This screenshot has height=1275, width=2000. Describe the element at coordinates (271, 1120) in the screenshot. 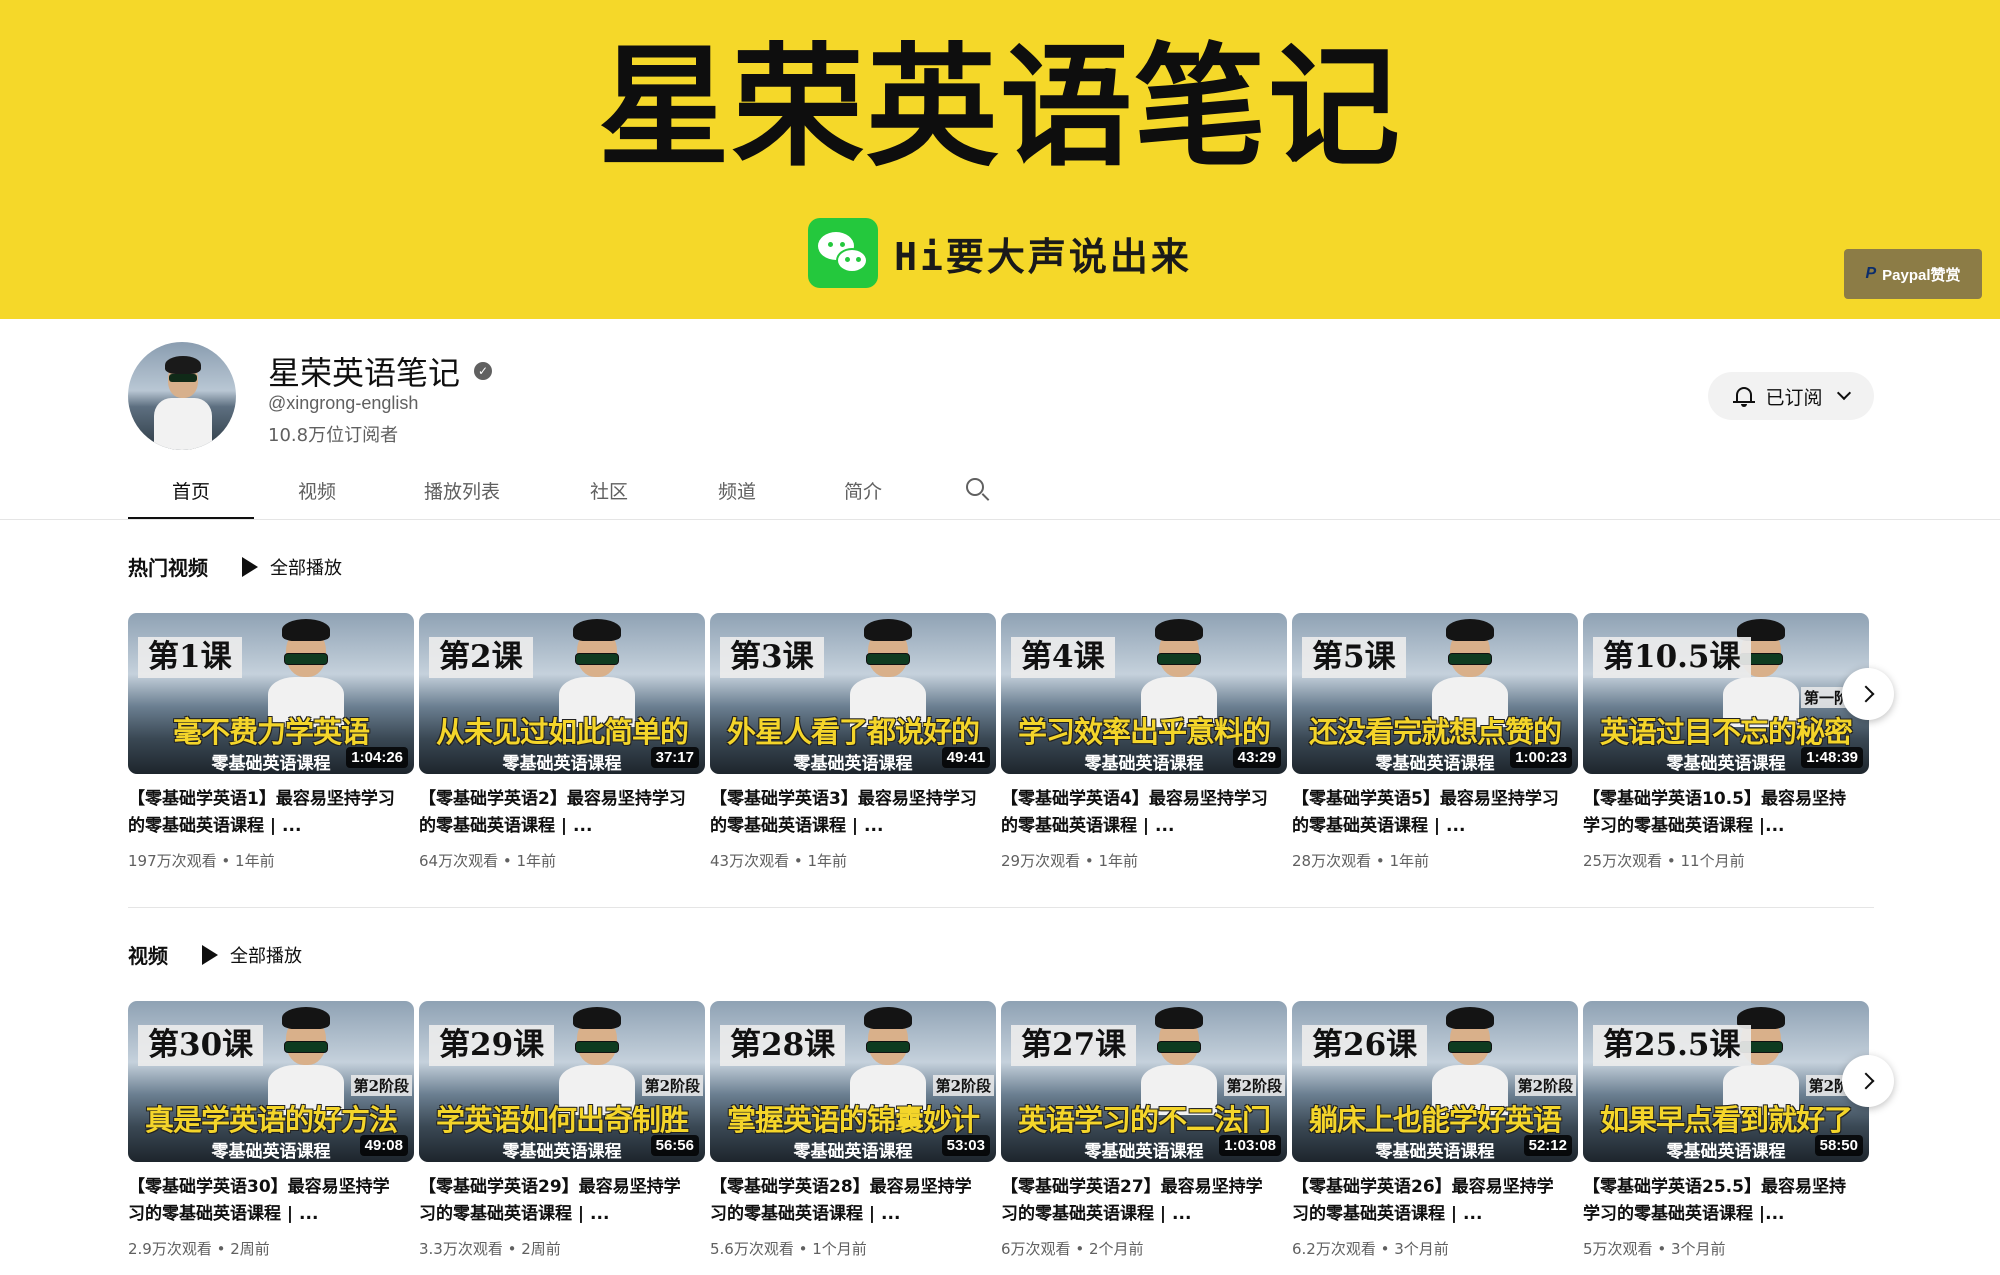

I see `thumbnail-tagline: 真是学英语的好方法` at that location.